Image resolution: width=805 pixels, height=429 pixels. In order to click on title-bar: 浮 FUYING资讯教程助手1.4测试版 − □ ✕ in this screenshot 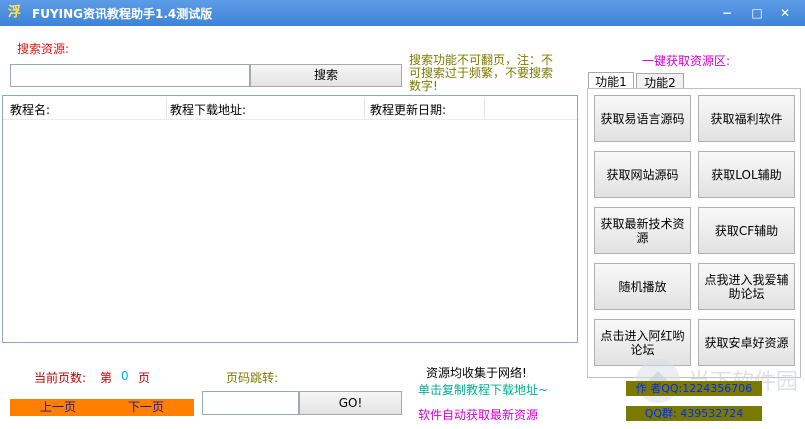, I will do `click(402, 13)`.